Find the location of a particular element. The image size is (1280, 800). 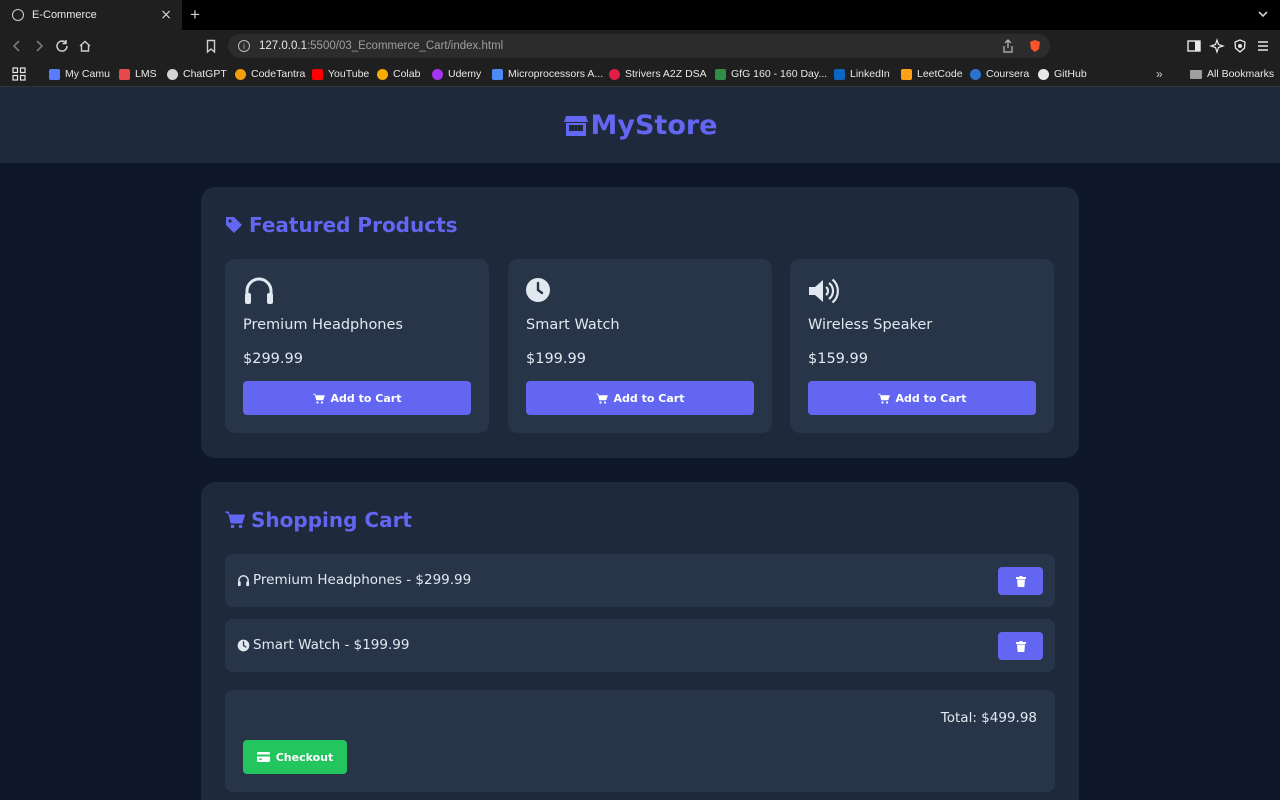

reload-icon is located at coordinates (62, 46).